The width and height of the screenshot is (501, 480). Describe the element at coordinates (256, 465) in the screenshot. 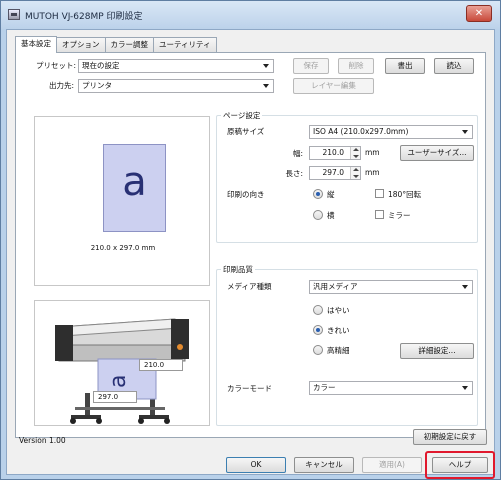

I see `ok-button: OK` at that location.